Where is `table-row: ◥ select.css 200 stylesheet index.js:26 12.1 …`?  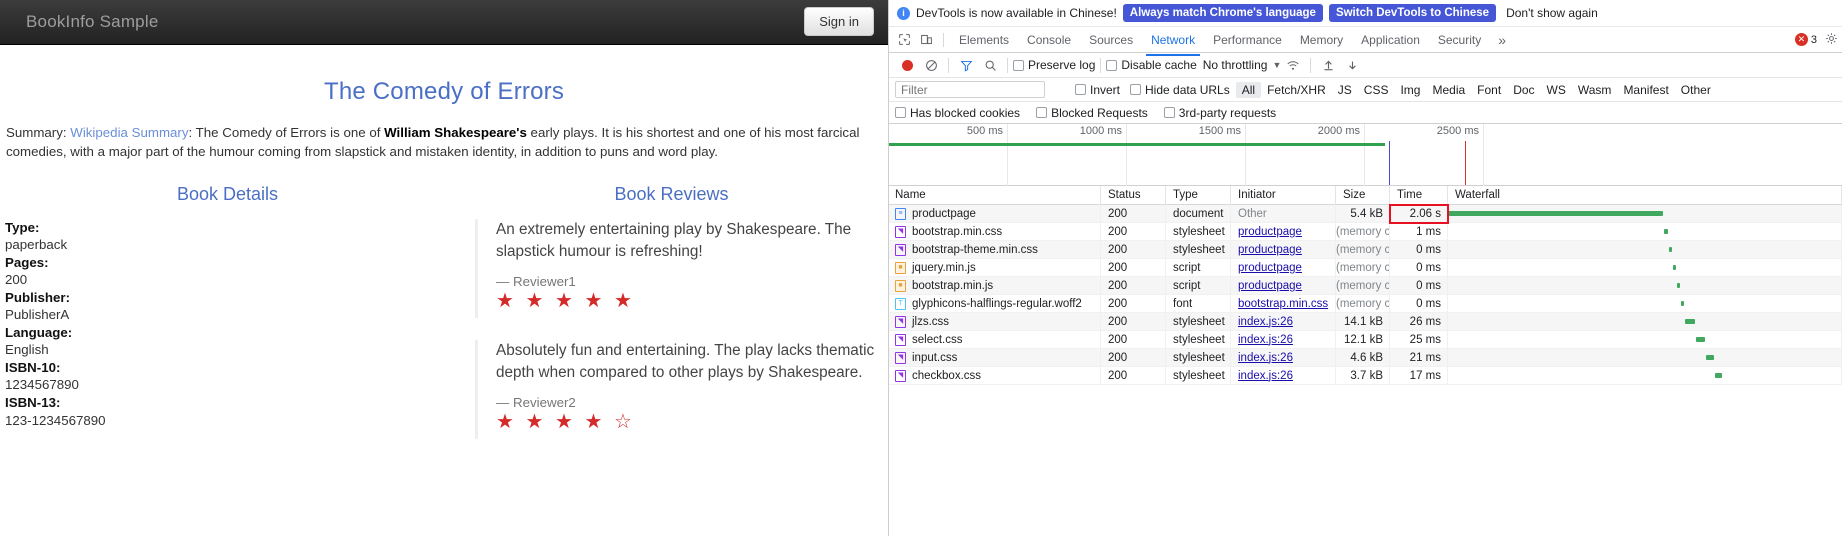
table-row: ◥ select.css 200 stylesheet index.js:26 12.1 … is located at coordinates (1365, 339).